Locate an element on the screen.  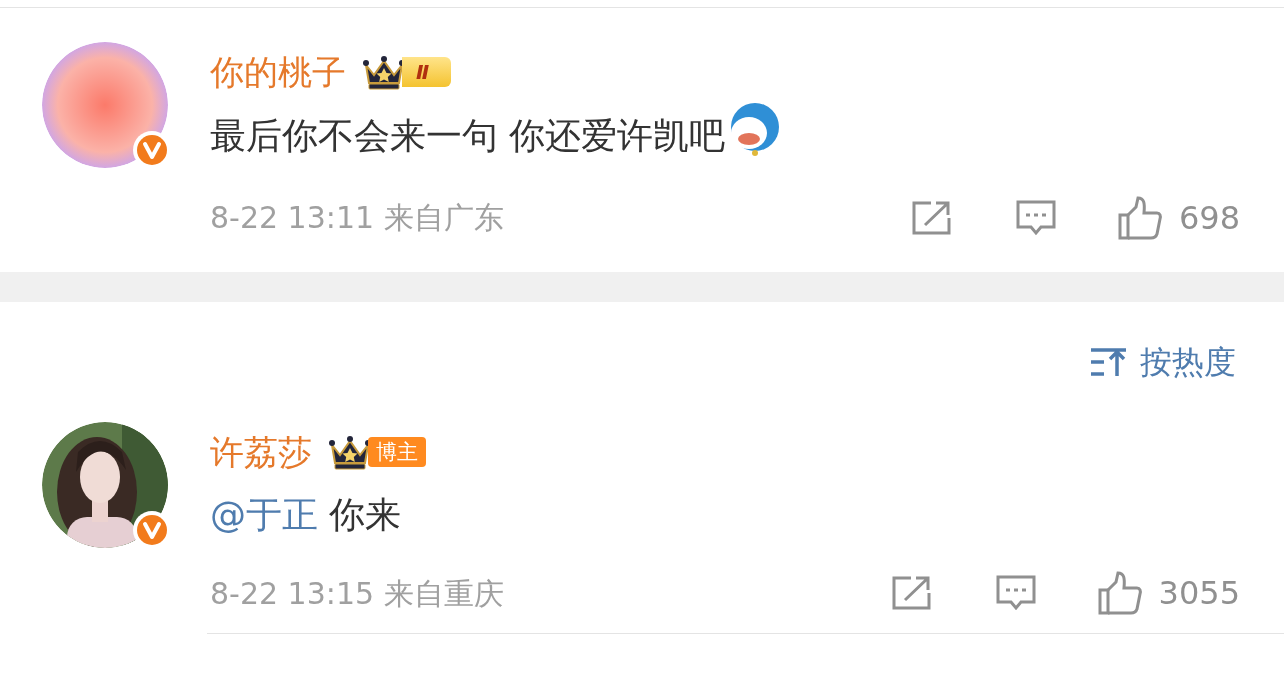
like-count: 698 is located at coordinates (1209, 218).